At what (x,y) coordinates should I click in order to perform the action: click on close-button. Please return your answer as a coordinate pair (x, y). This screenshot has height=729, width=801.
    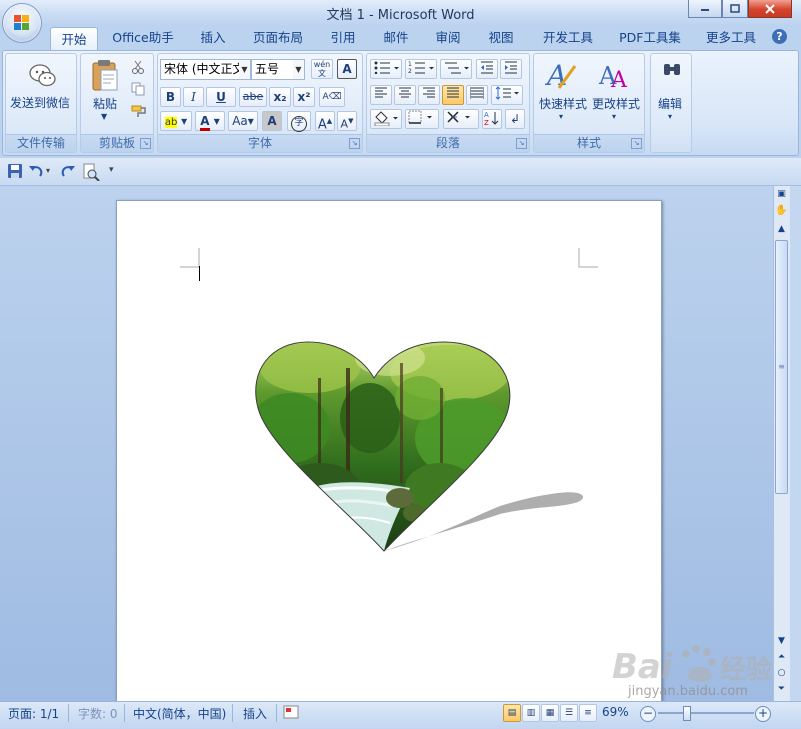
    Looking at the image, I should click on (770, 9).